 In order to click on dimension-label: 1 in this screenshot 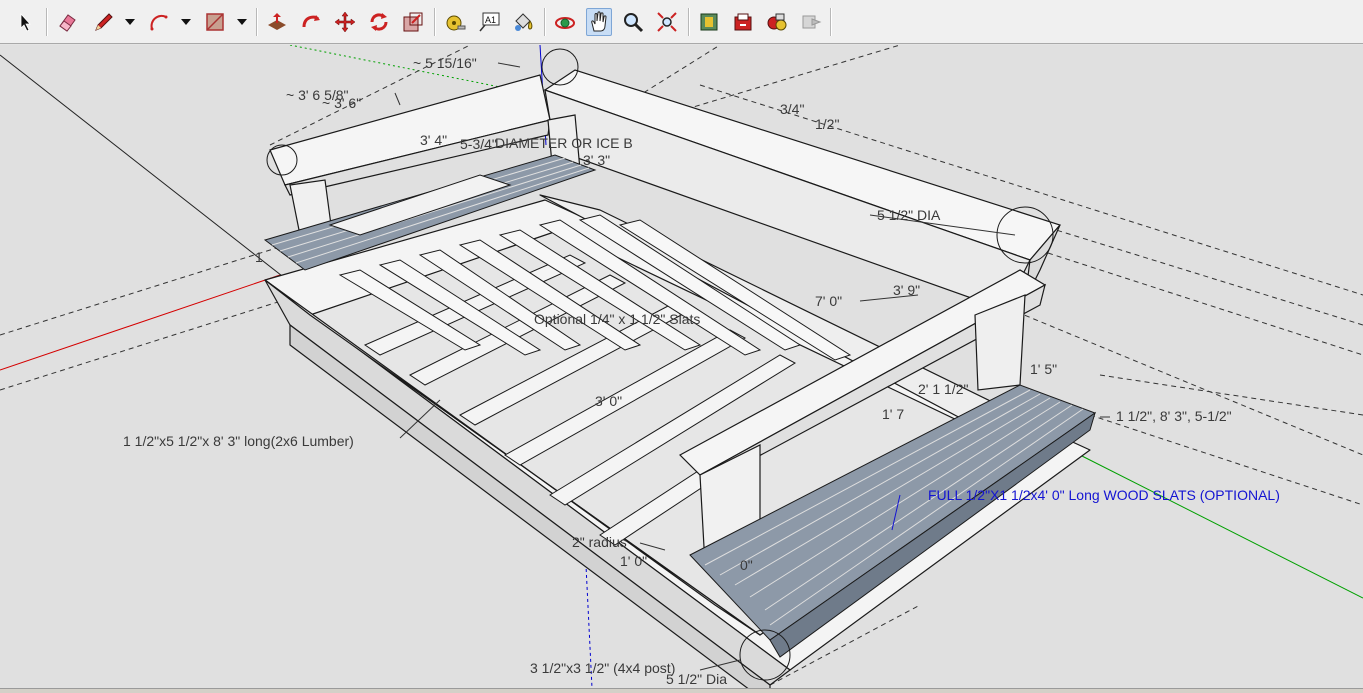, I will do `click(259, 257)`.